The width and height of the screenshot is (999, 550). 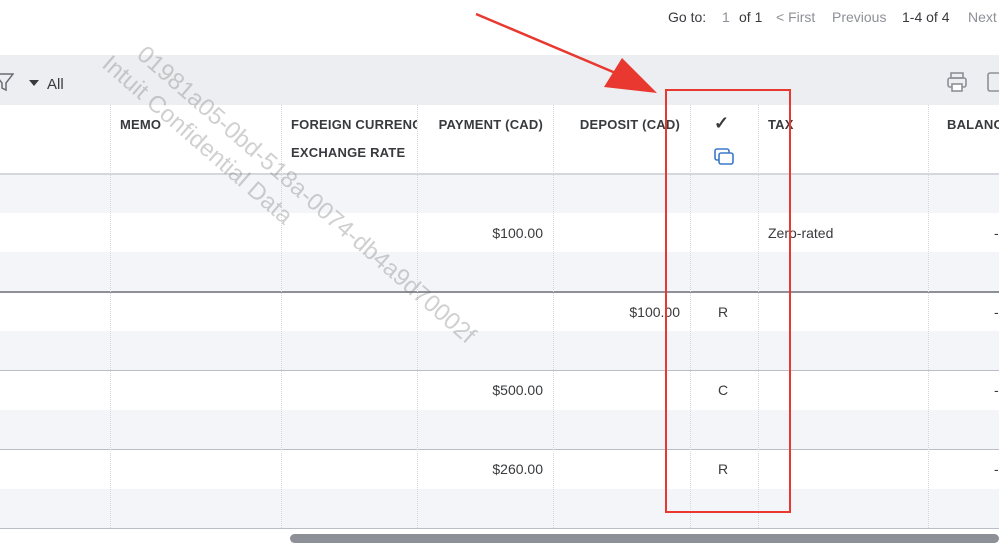 What do you see at coordinates (566, 52) in the screenshot?
I see `annotation-arrow` at bounding box center [566, 52].